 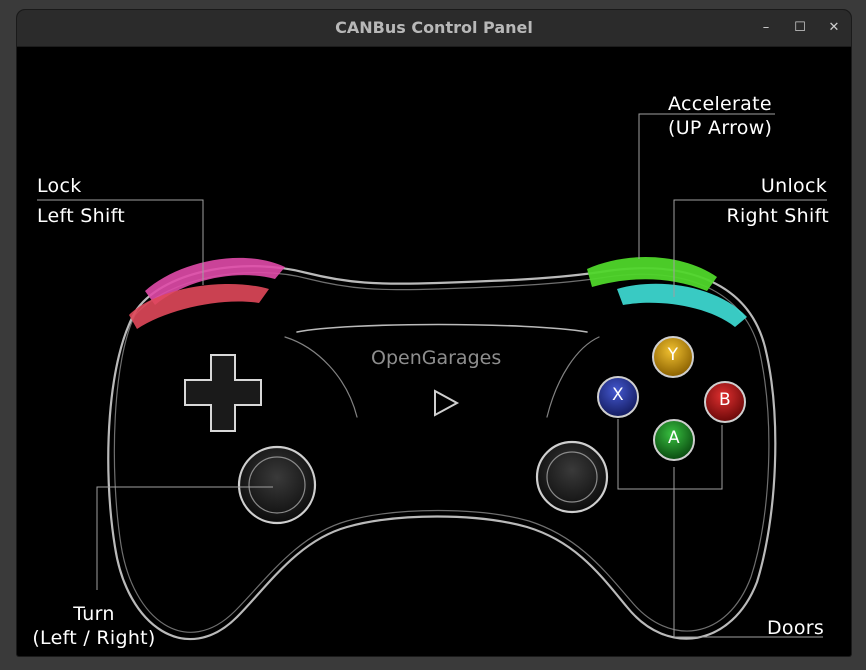 What do you see at coordinates (674, 438) in the screenshot?
I see `button-a-label: A` at bounding box center [674, 438].